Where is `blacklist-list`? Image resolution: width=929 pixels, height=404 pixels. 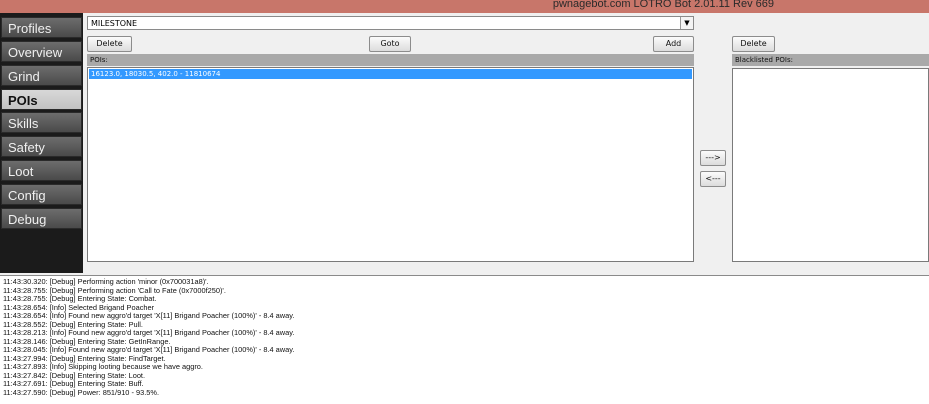
blacklist-list is located at coordinates (830, 165).